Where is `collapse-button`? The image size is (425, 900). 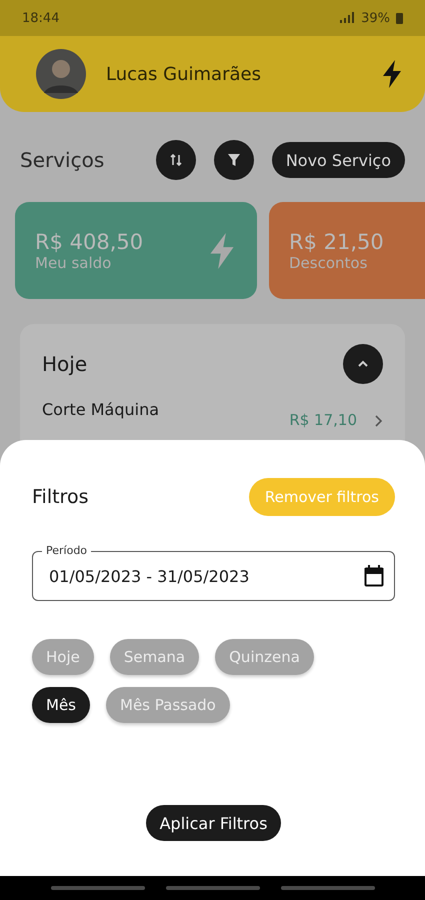 collapse-button is located at coordinates (363, 364).